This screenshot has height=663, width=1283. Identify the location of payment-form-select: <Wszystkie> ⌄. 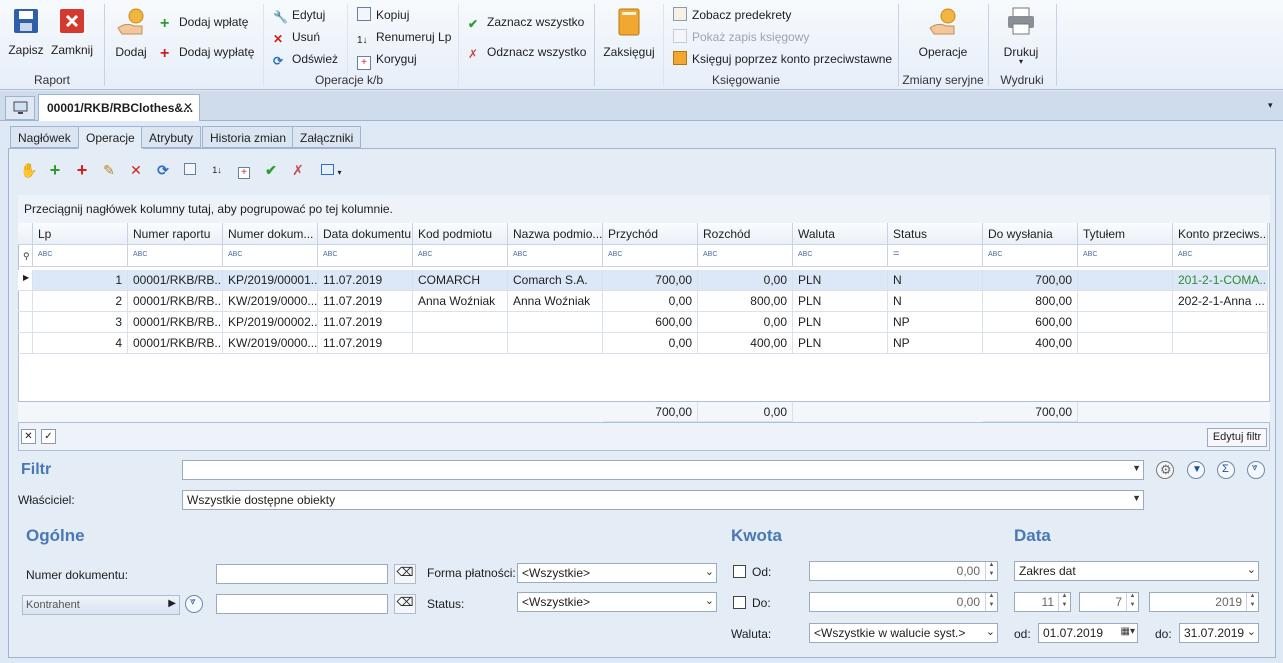
(617, 573).